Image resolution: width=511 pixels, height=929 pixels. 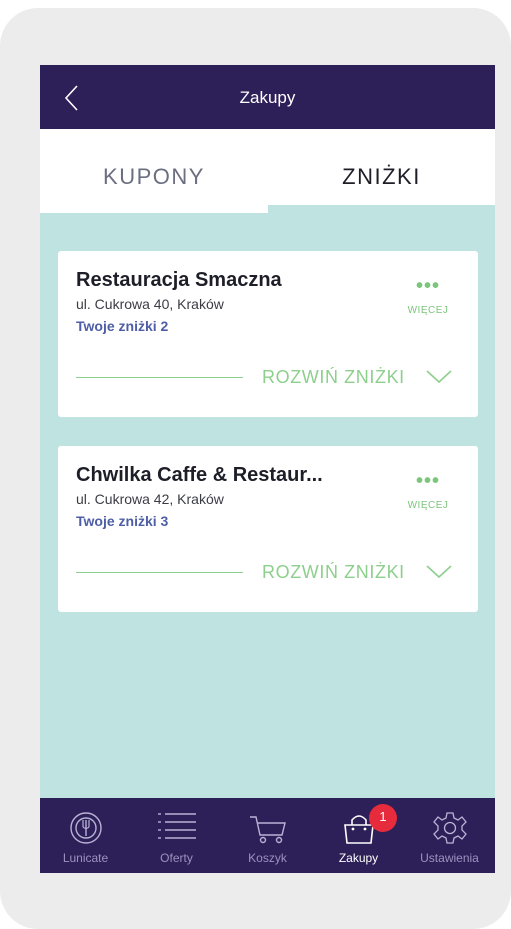 I want to click on page-title: Zakupy, so click(x=267, y=97).